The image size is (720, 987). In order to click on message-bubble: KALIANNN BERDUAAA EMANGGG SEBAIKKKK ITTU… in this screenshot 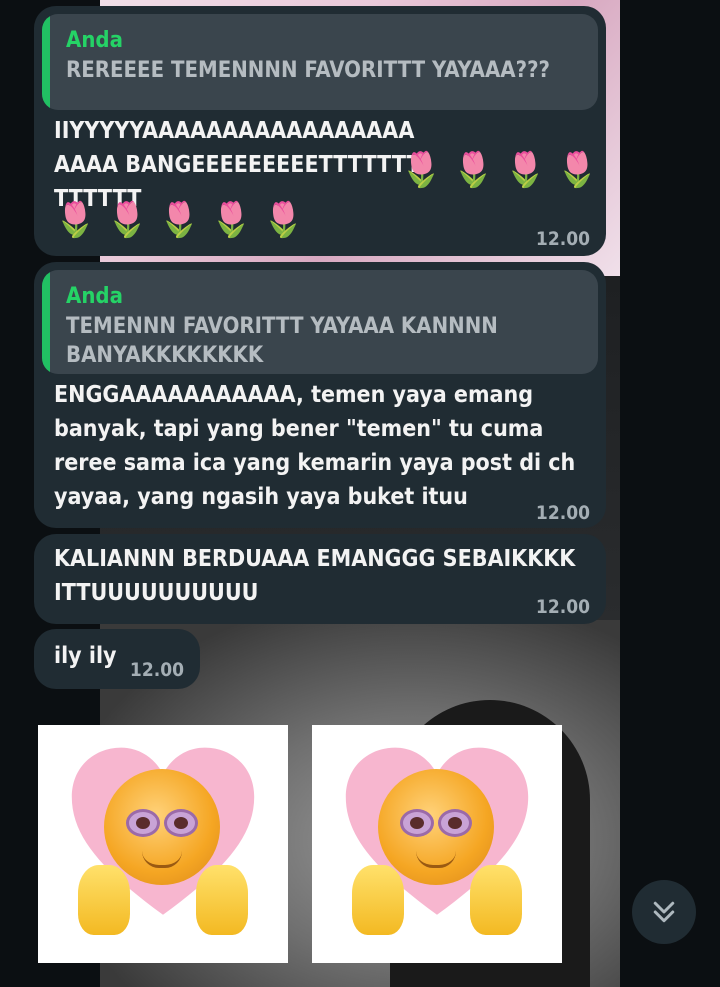, I will do `click(320, 579)`.